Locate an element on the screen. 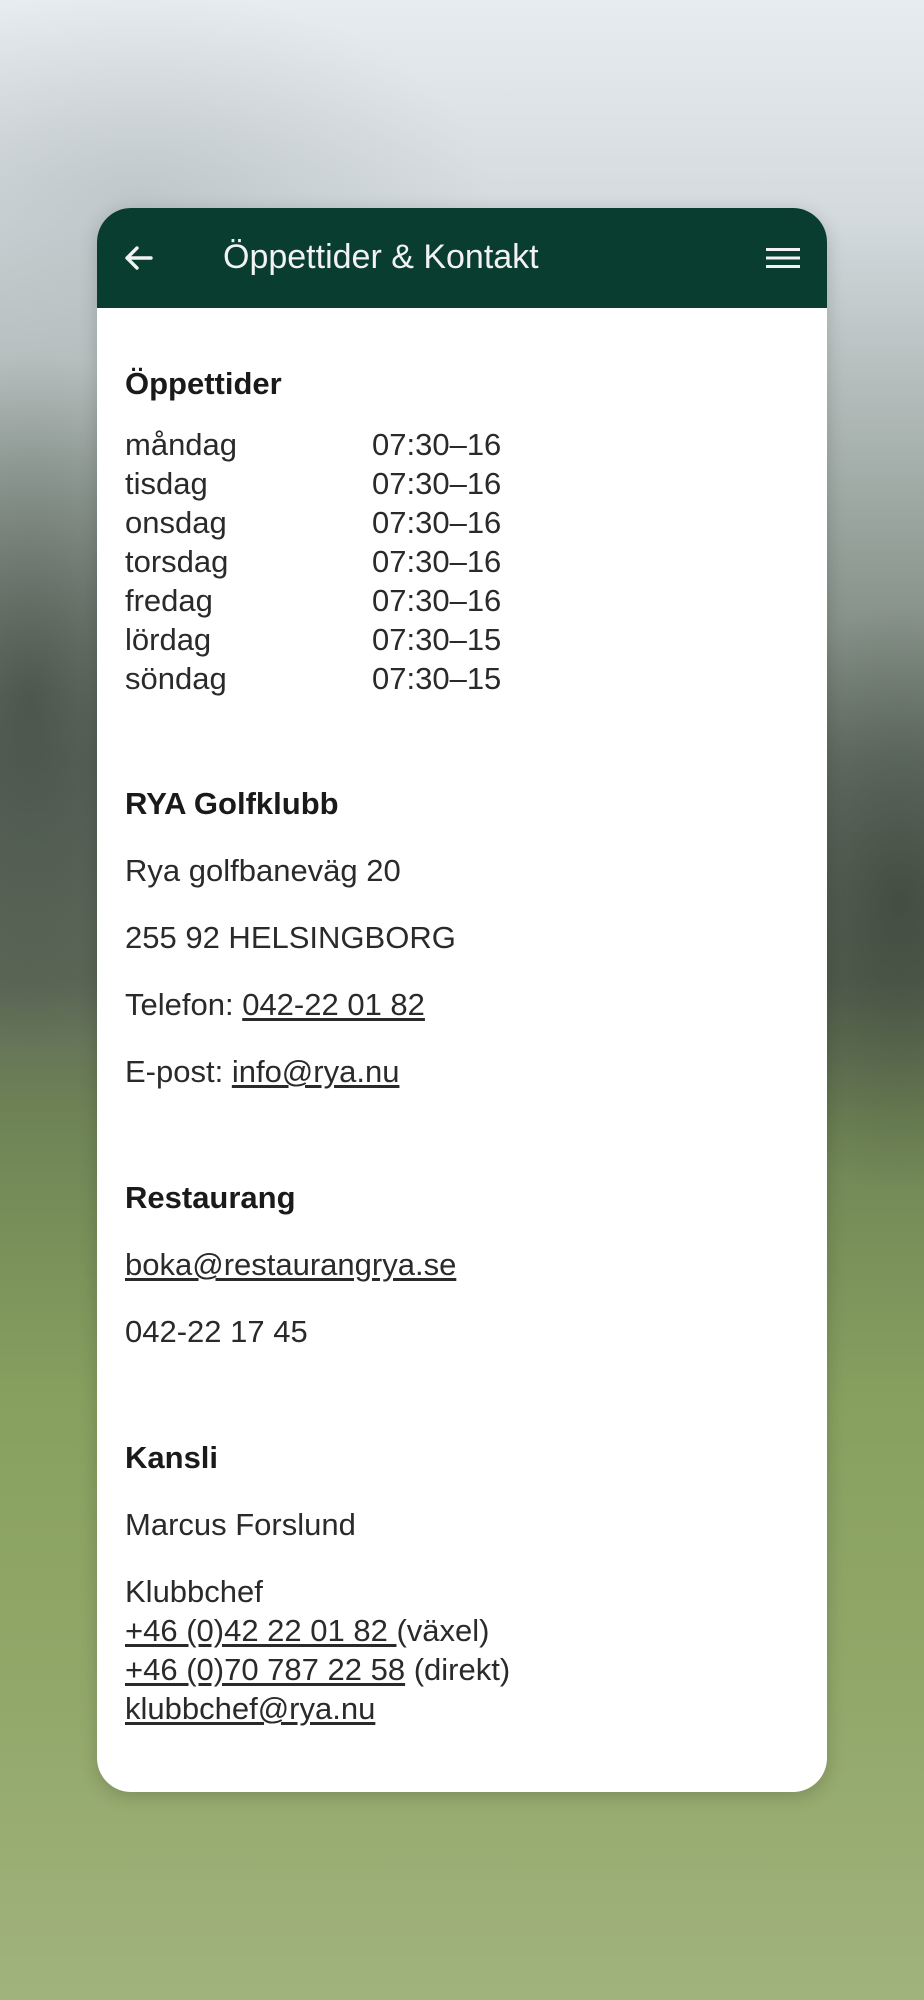  phone-label: Telefon: is located at coordinates (184, 1004).